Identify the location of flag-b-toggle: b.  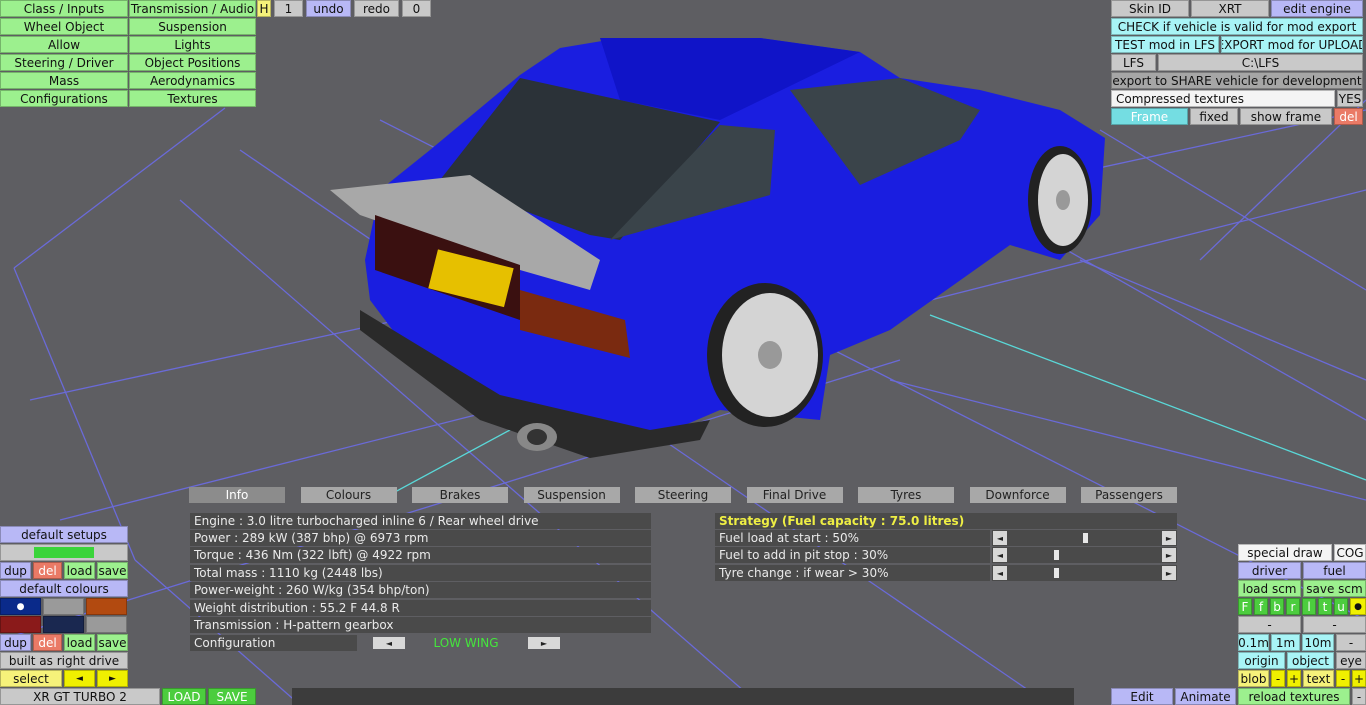
(1277, 606).